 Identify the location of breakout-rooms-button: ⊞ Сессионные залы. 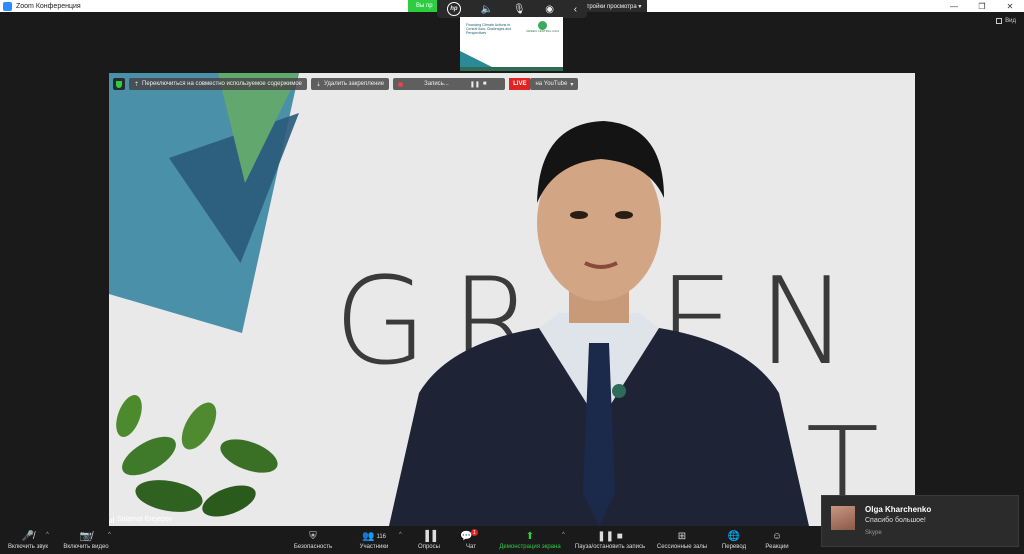
(682, 540).